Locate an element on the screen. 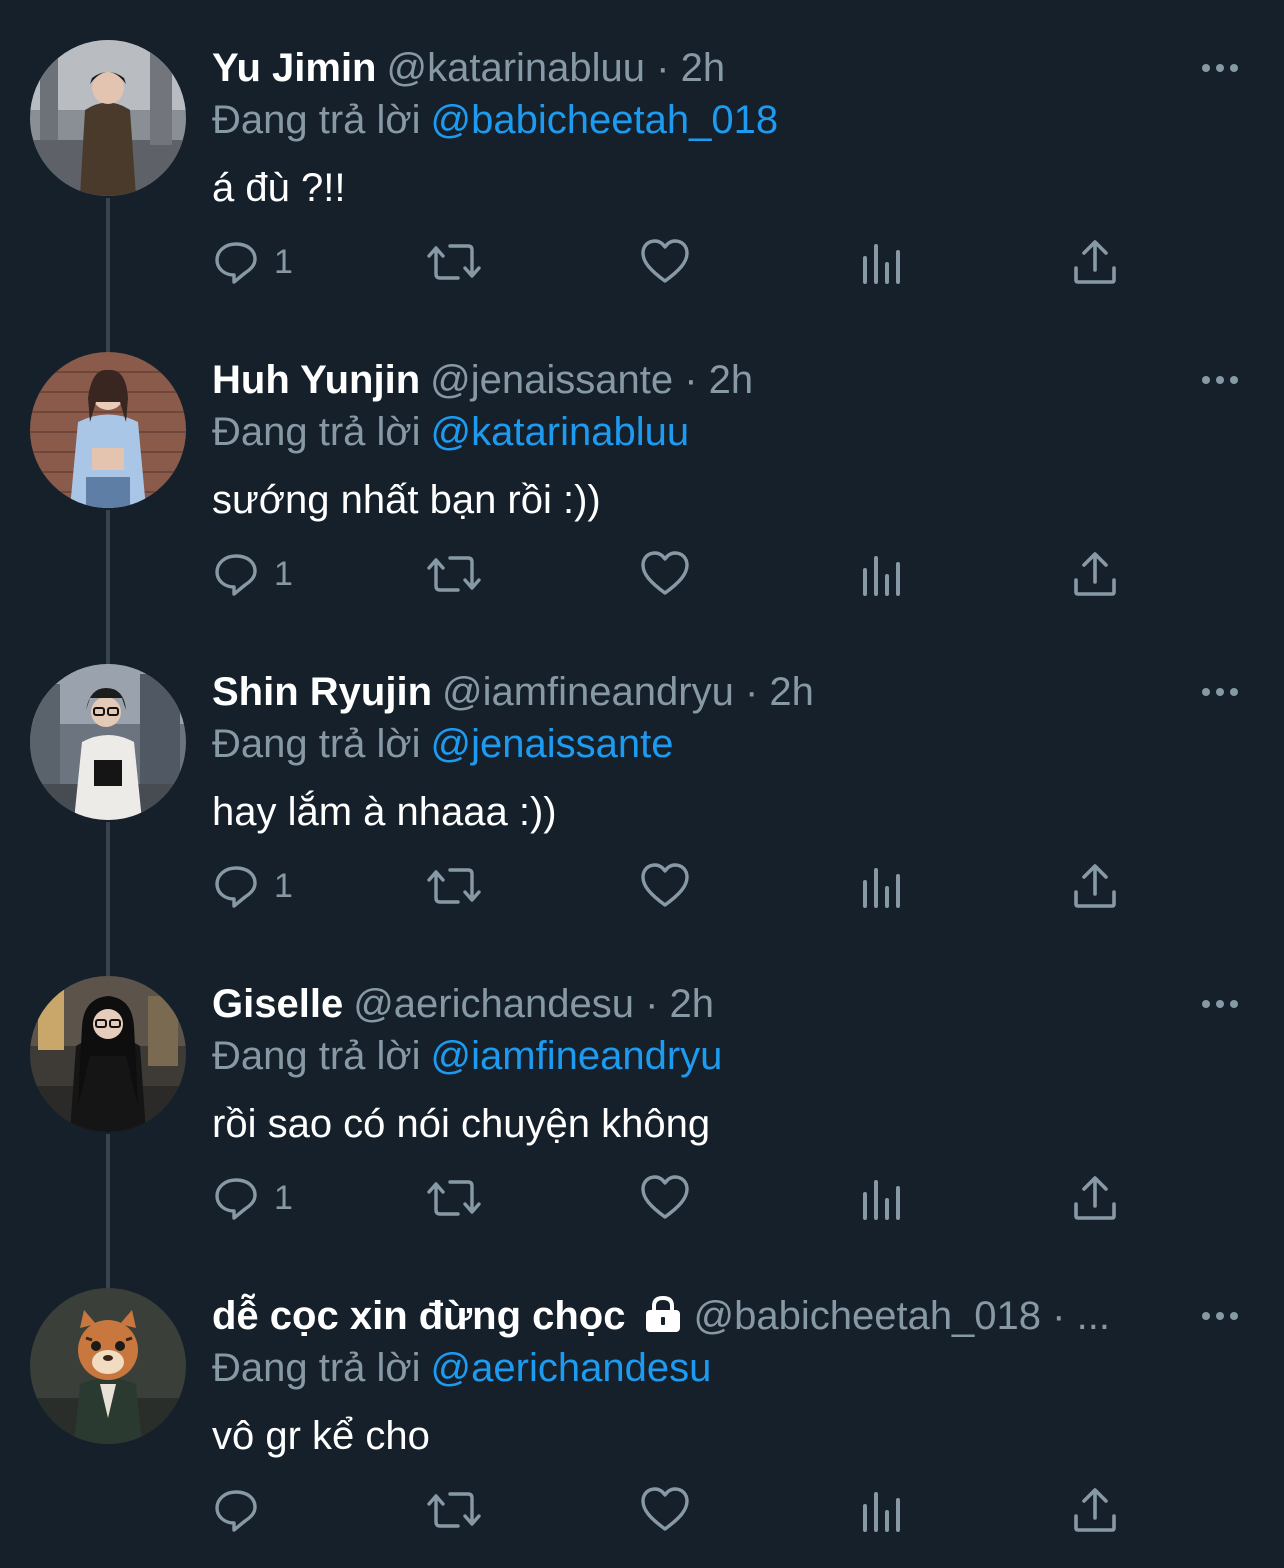 The height and width of the screenshot is (1568, 1284). display-name: Giselle is located at coordinates (277, 1004).